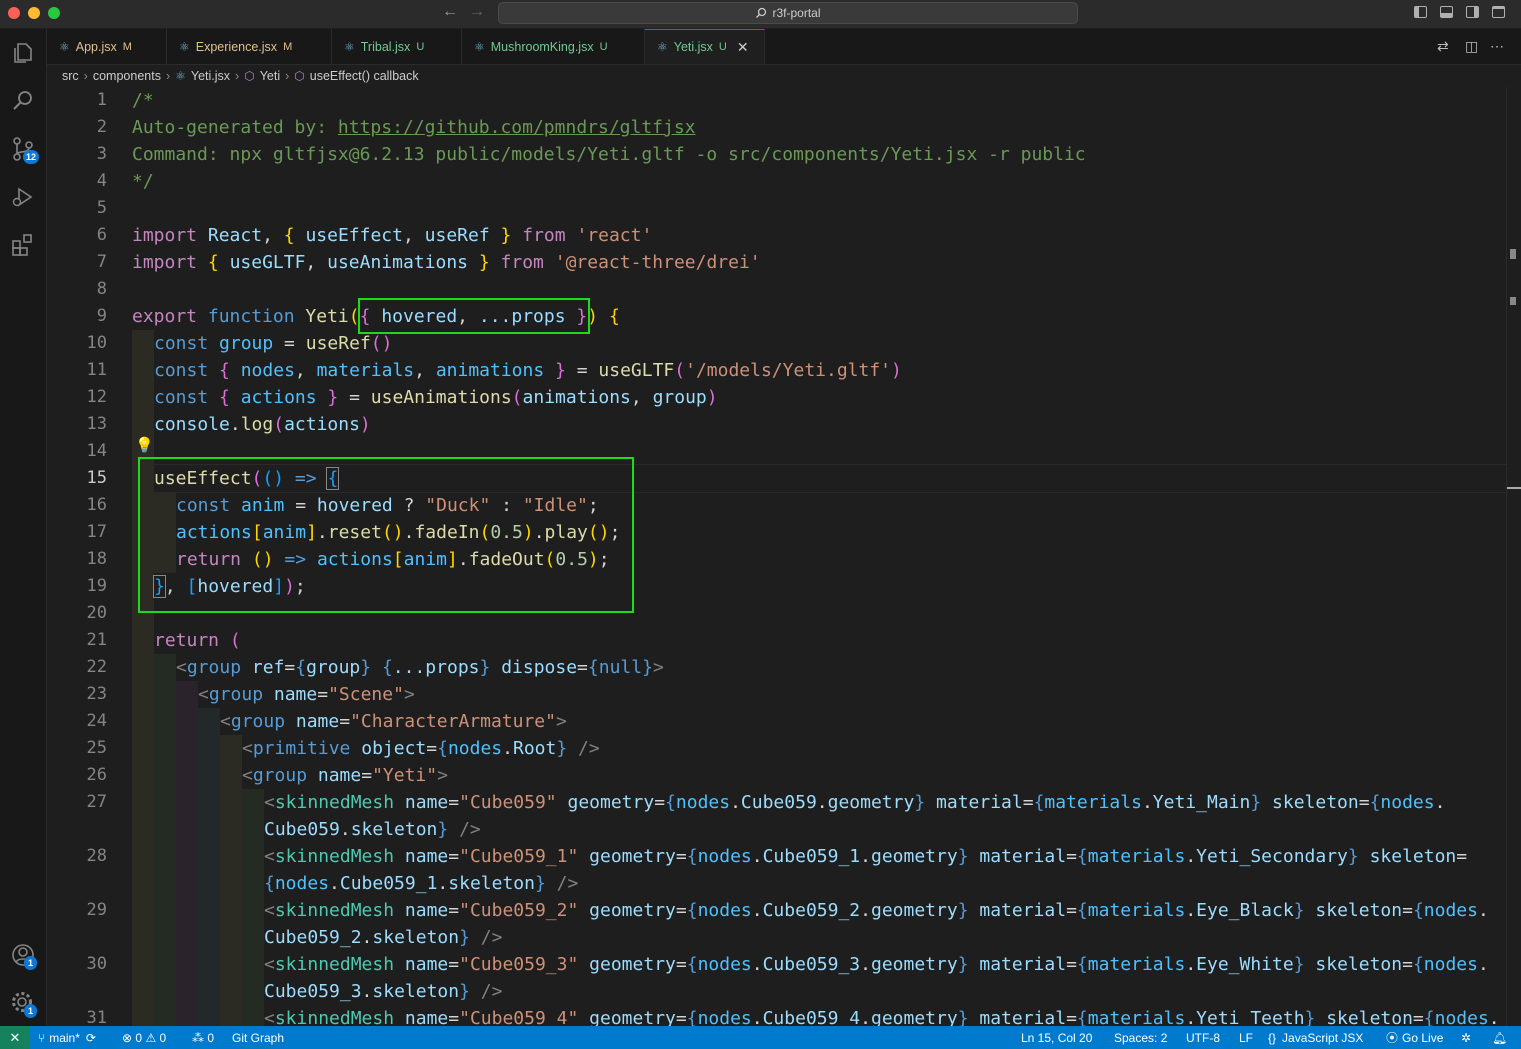  What do you see at coordinates (1056, 1037) in the screenshot?
I see `cursor-position: Ln 15, Col 20` at bounding box center [1056, 1037].